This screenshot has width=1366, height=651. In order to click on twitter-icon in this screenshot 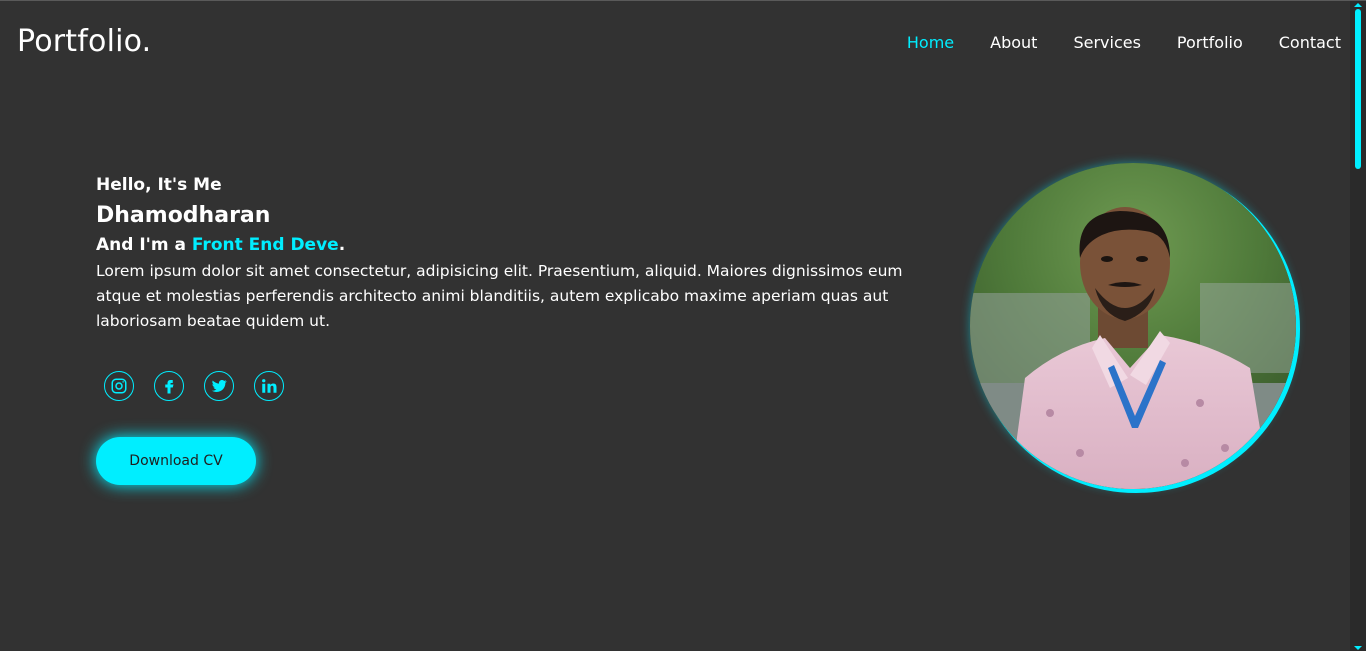, I will do `click(219, 385)`.